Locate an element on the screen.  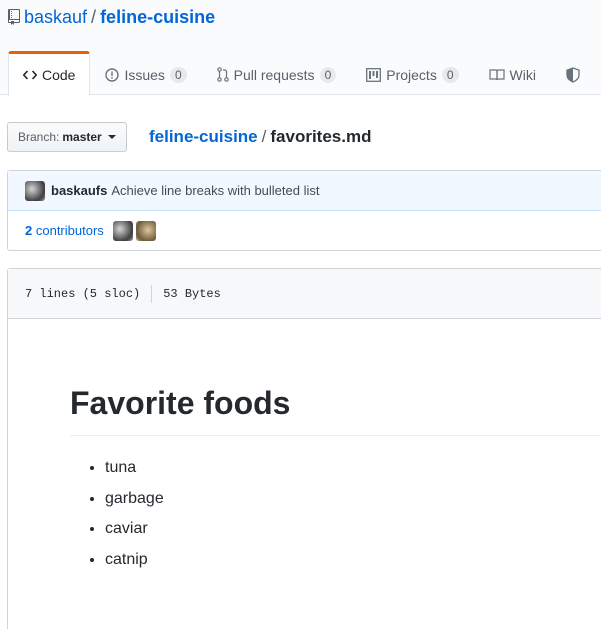
tab-pull-requests: Pull requests 0 is located at coordinates (277, 73).